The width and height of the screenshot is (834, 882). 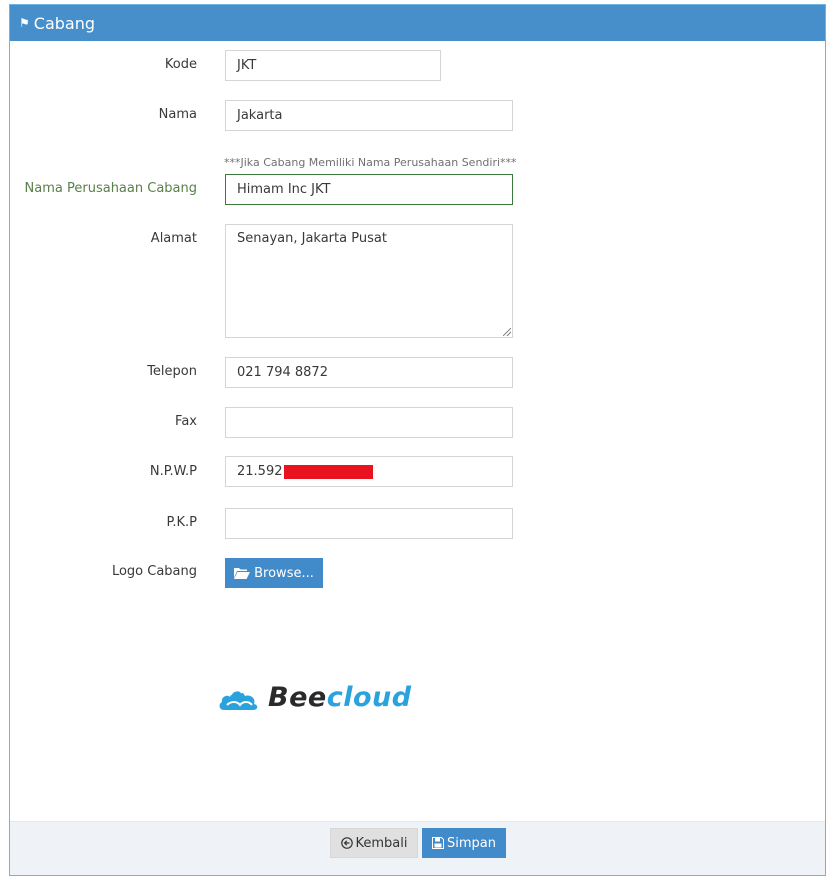 I want to click on simpan-button: Simpan, so click(x=464, y=843).